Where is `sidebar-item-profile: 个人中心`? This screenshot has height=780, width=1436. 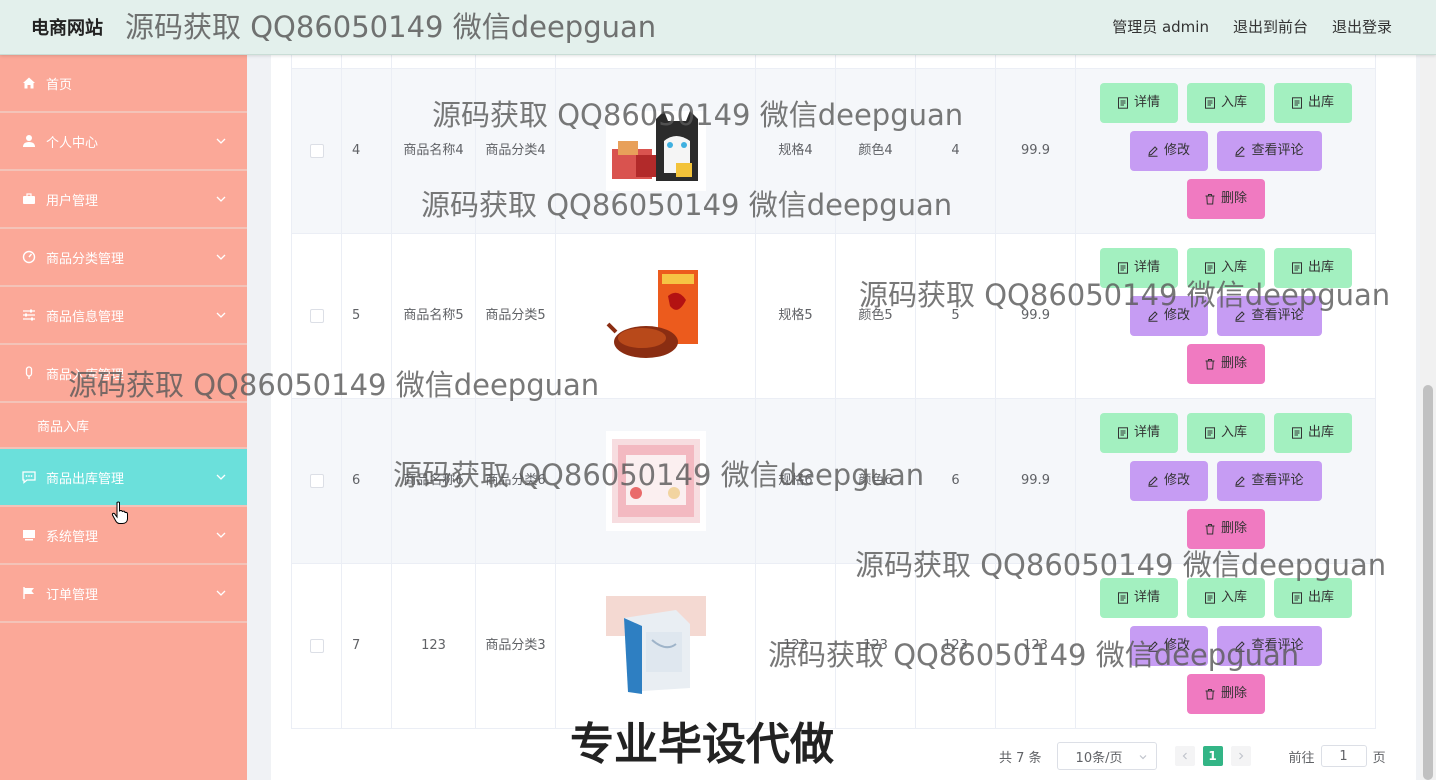
sidebar-item-profile: 个人中心 is located at coordinates (123, 142).